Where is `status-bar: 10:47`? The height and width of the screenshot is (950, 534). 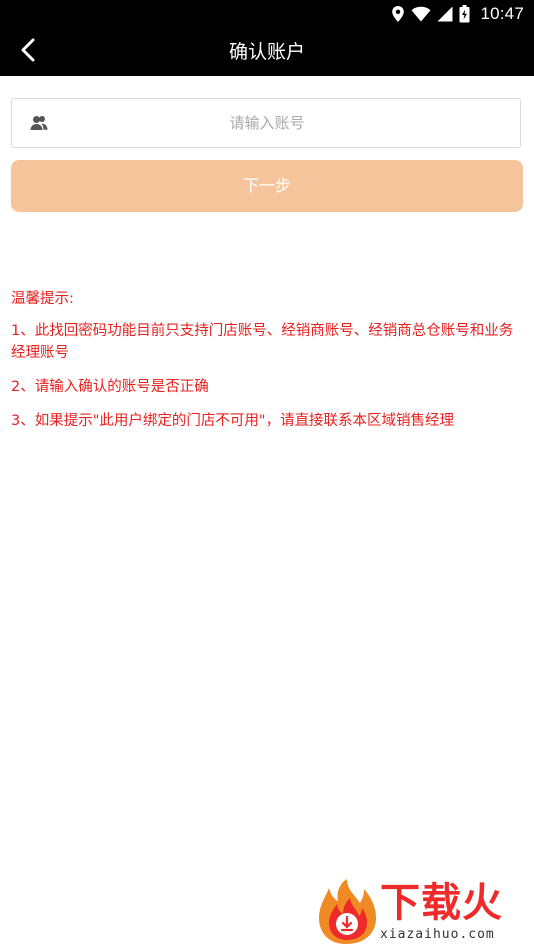
status-bar: 10:47 is located at coordinates (267, 14).